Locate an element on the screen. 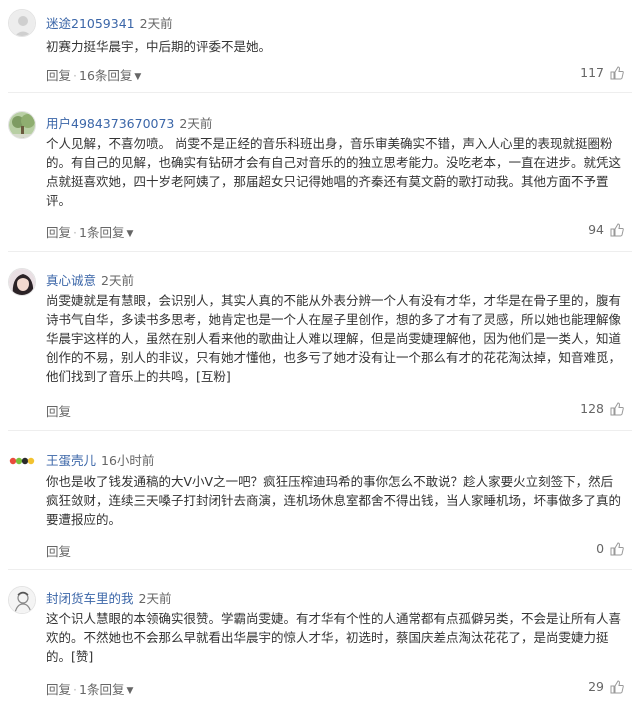  like-count: 117 is located at coordinates (592, 72).